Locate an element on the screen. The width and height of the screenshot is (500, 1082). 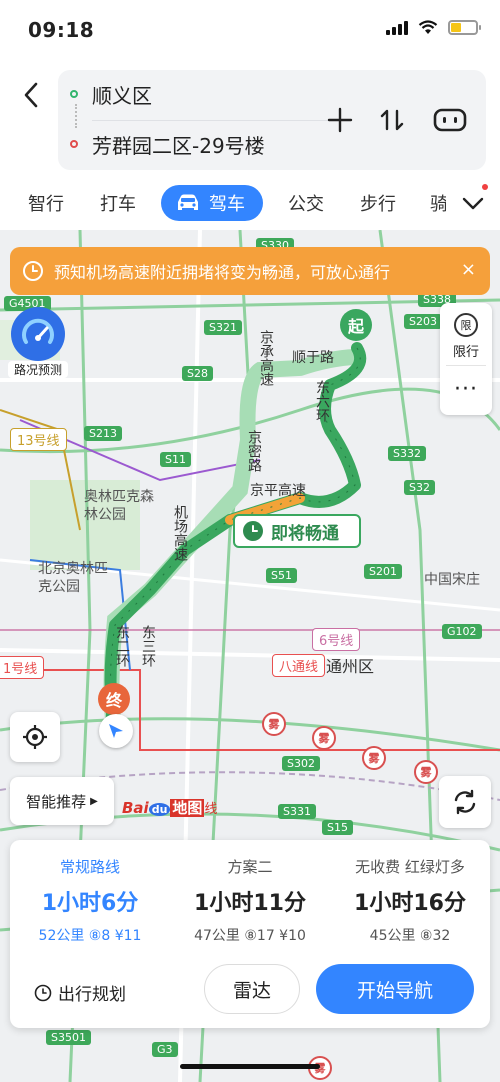
subway-line-badge: 1号线 is located at coordinates (22, 667).